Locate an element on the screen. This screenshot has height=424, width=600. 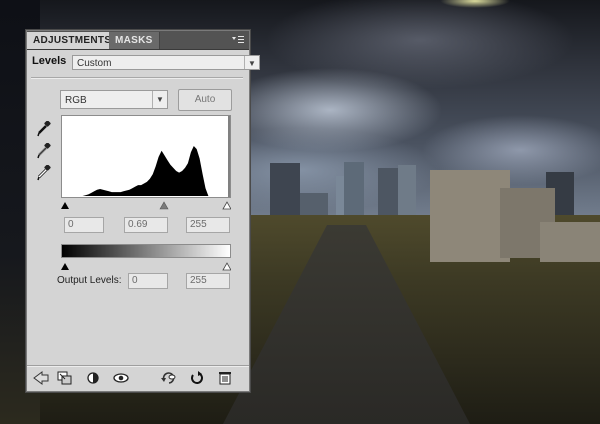
stone-fort is located at coordinates (470, 216).